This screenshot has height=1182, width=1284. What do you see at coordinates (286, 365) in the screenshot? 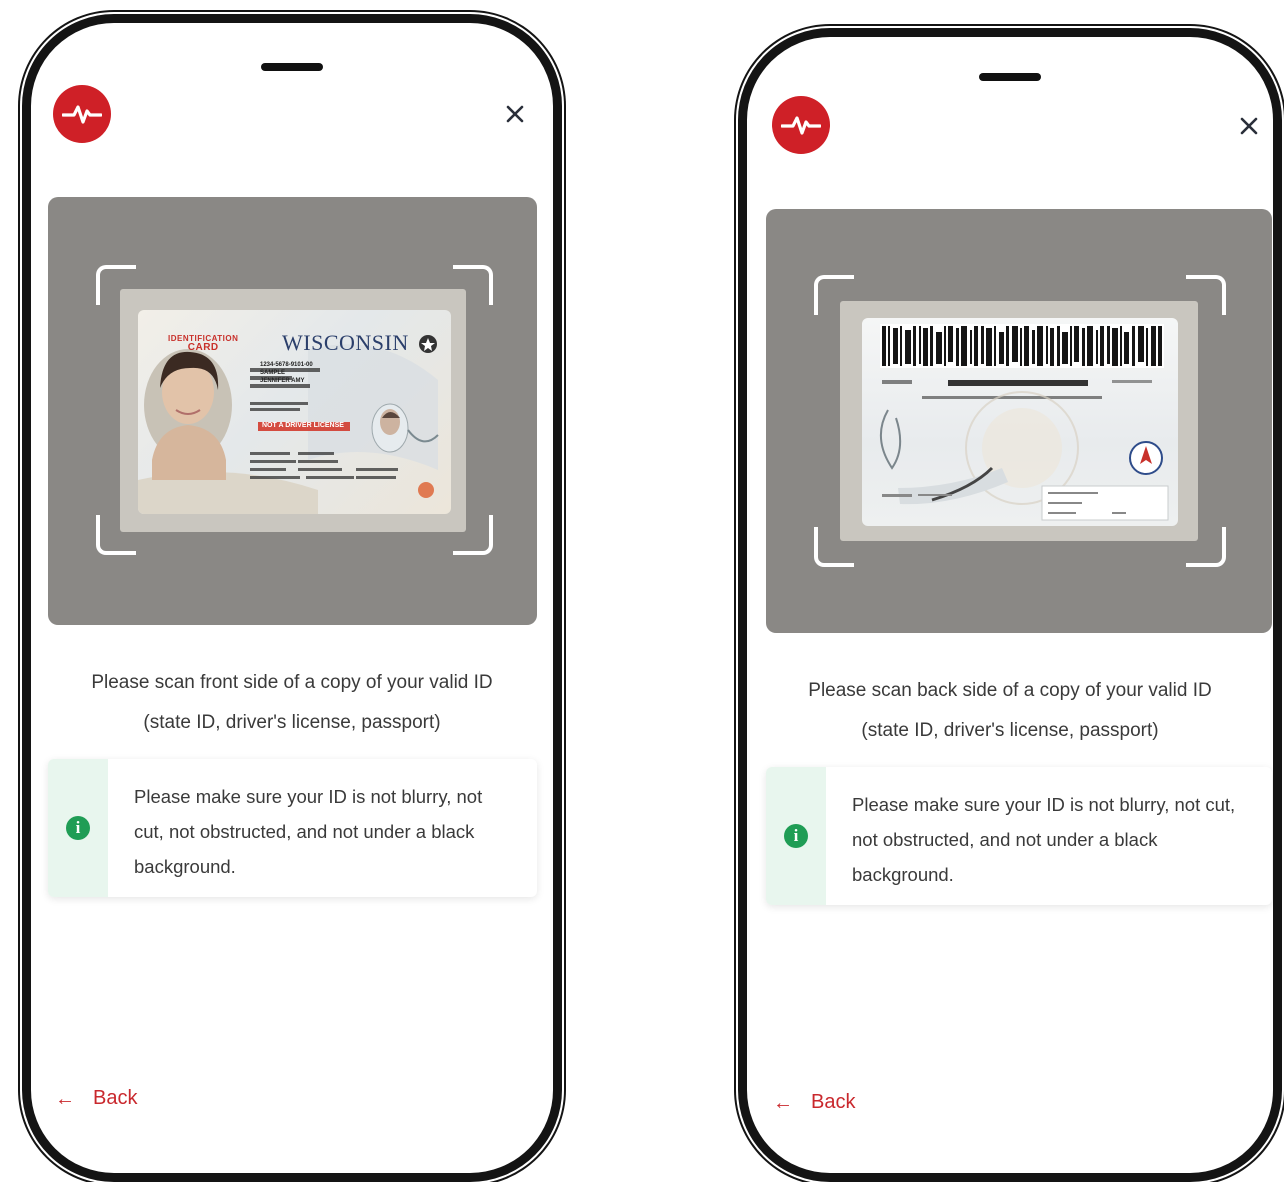
I see `card-id-number: 1234-5678-9101-00` at bounding box center [286, 365].